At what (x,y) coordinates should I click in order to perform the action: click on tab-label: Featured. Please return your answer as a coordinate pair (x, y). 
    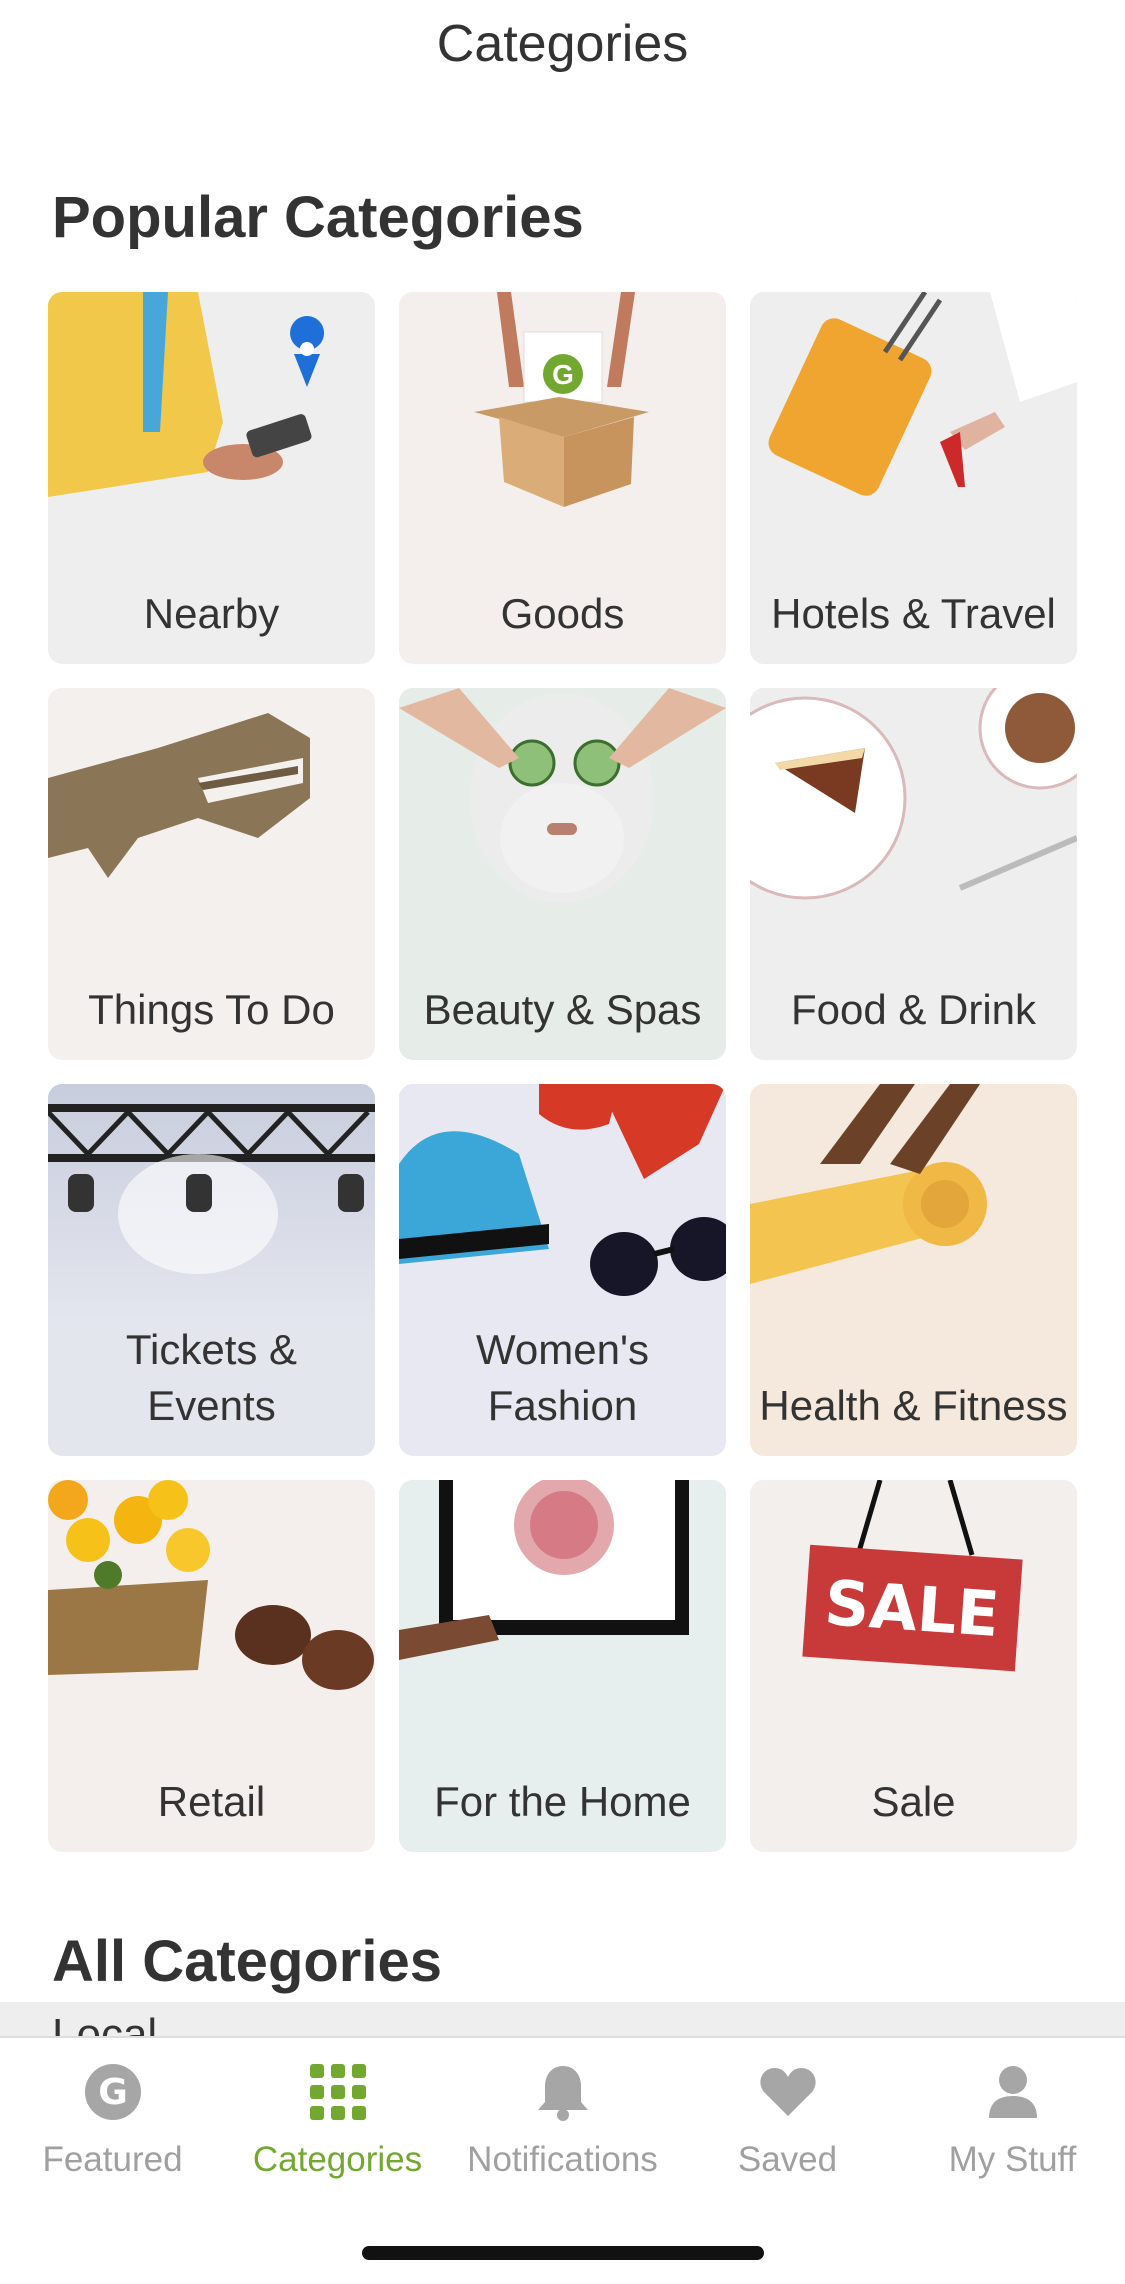
    Looking at the image, I should click on (112, 2159).